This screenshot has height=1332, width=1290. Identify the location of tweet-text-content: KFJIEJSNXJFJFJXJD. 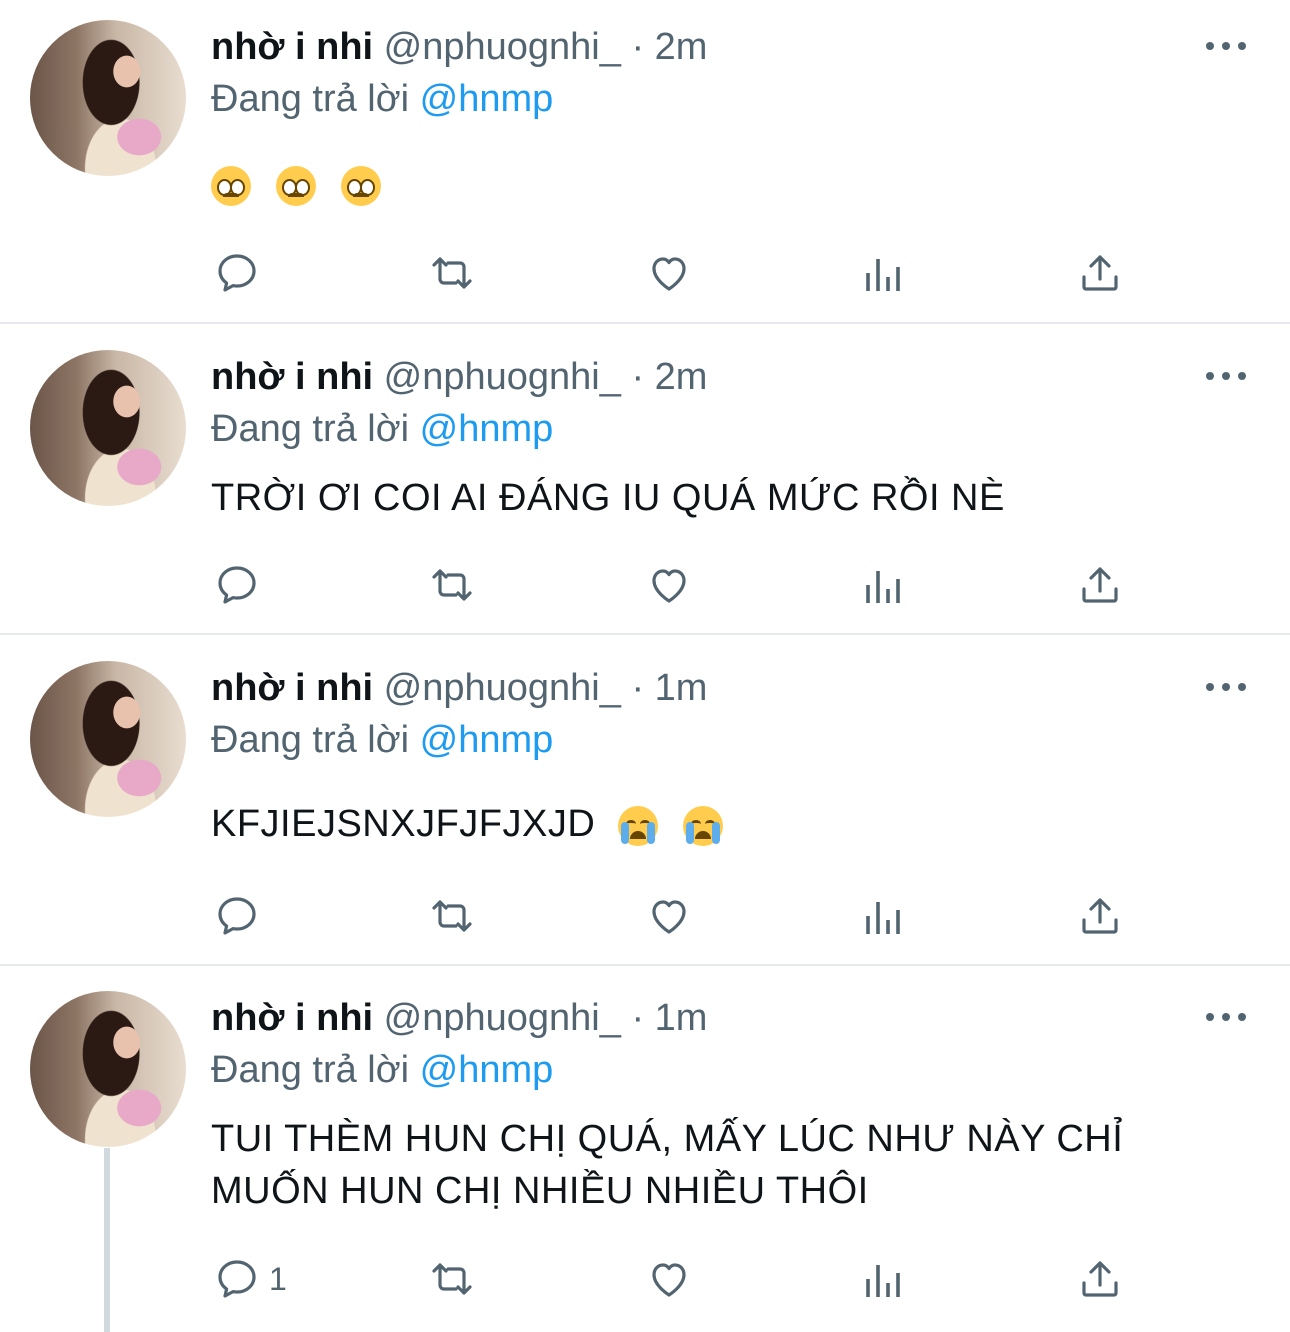
(403, 824).